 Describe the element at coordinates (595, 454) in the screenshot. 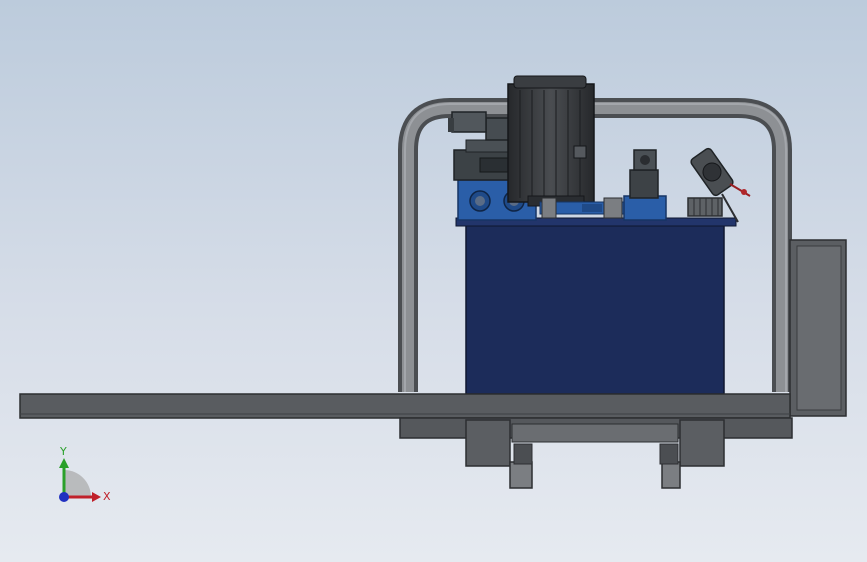

I see `under-frame` at that location.